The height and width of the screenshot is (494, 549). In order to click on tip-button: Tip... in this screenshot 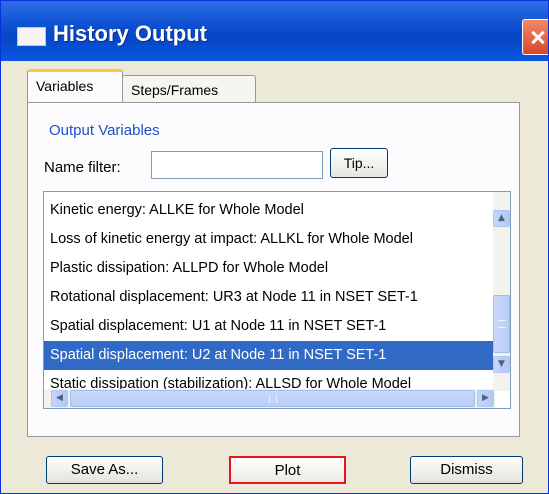, I will do `click(359, 163)`.